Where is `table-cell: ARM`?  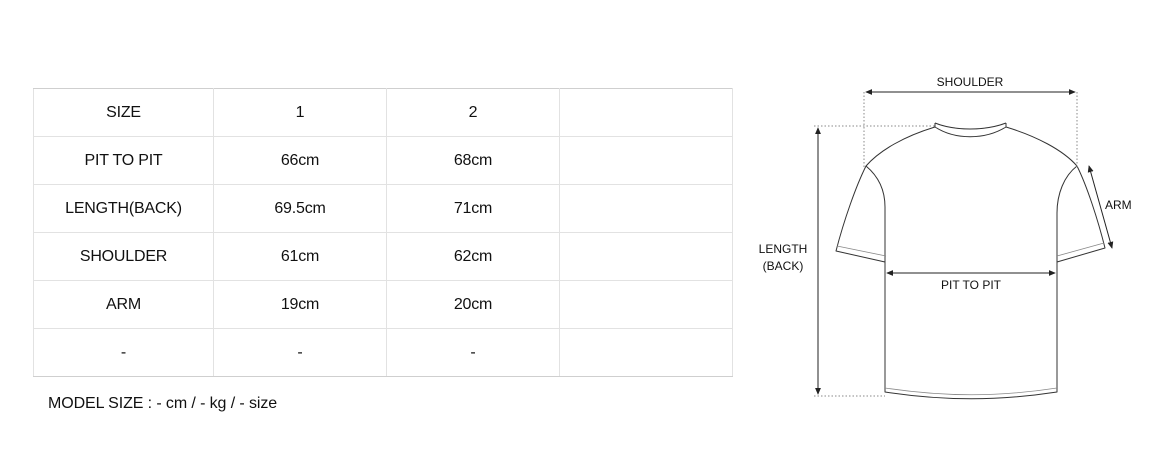
table-cell: ARM is located at coordinates (123, 304).